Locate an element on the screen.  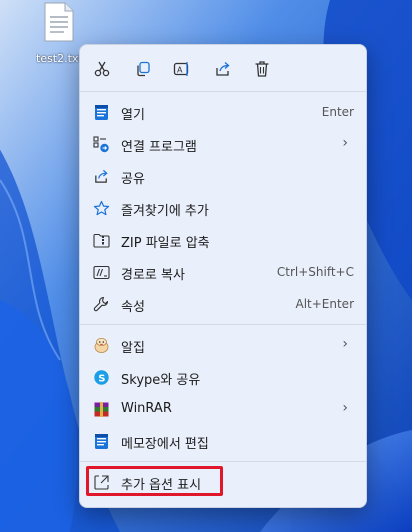
menu-item-label: 열기 is located at coordinates (133, 115).